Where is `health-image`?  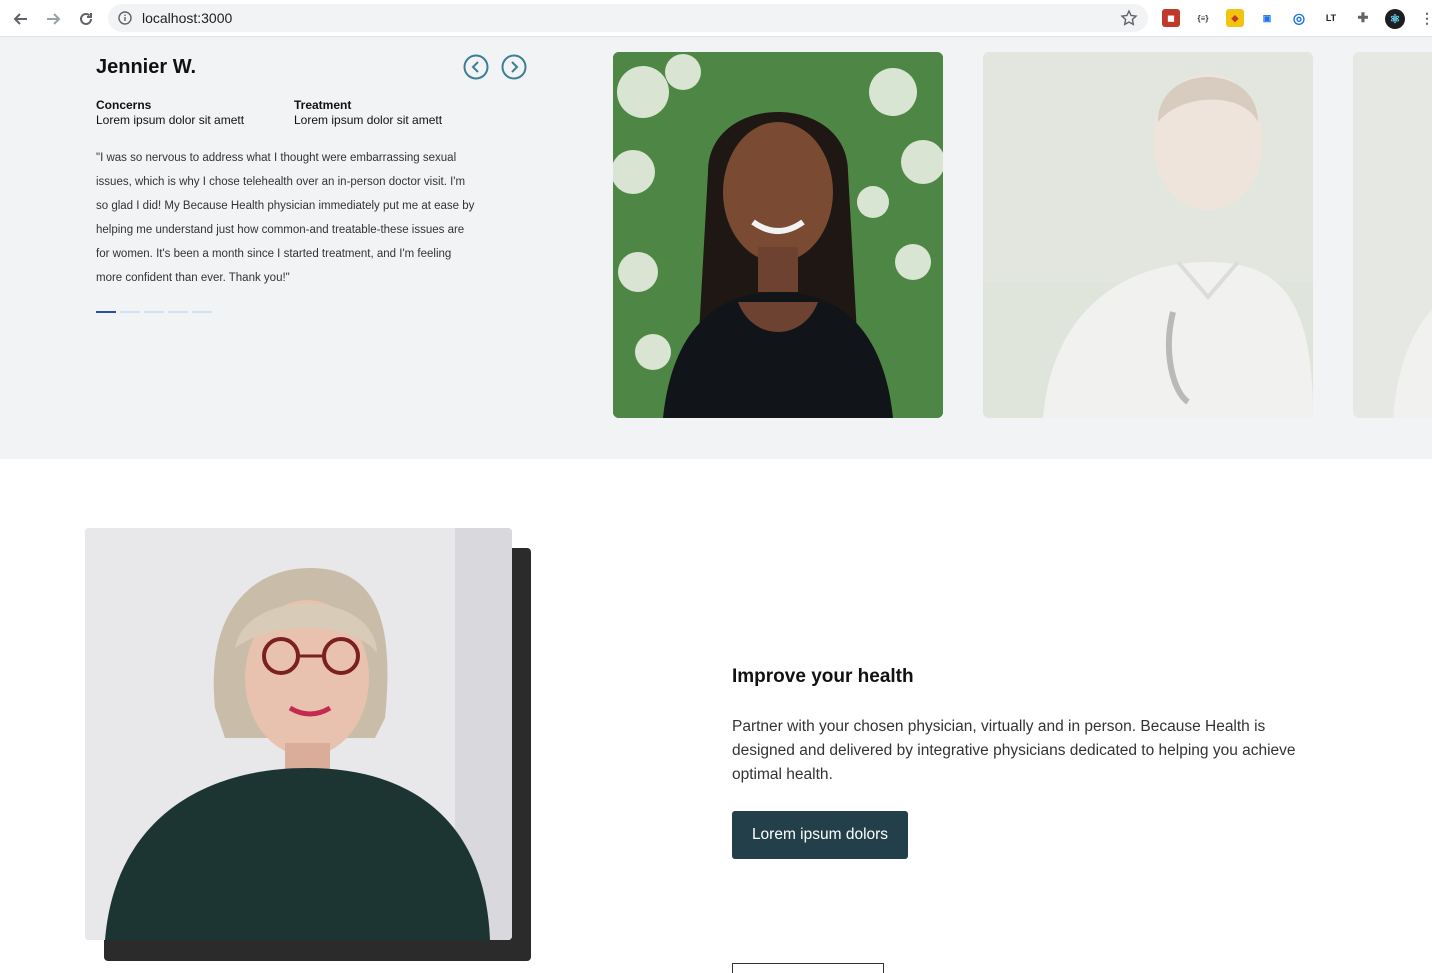
health-image is located at coordinates (298, 734).